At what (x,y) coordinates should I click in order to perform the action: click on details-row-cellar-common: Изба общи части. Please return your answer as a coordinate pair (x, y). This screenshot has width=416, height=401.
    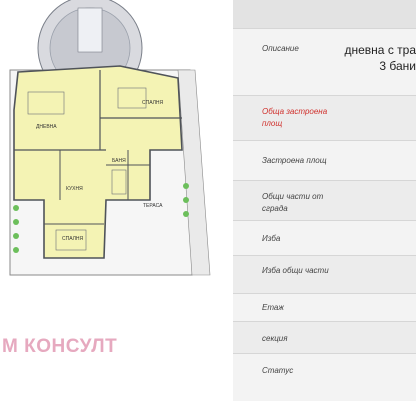
    Looking at the image, I should click on (324, 274).